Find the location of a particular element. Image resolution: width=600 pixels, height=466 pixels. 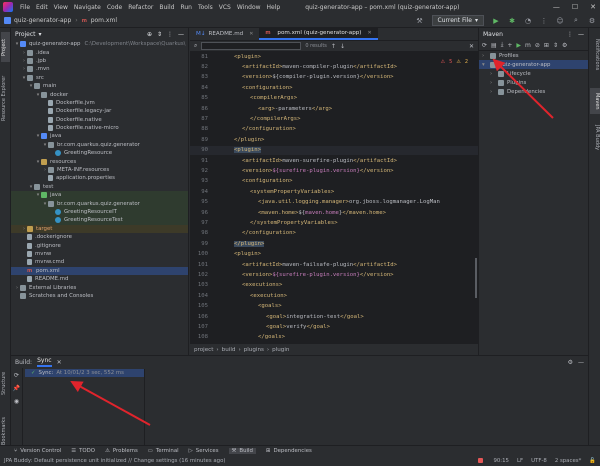

build-output is located at coordinates (362, 407).